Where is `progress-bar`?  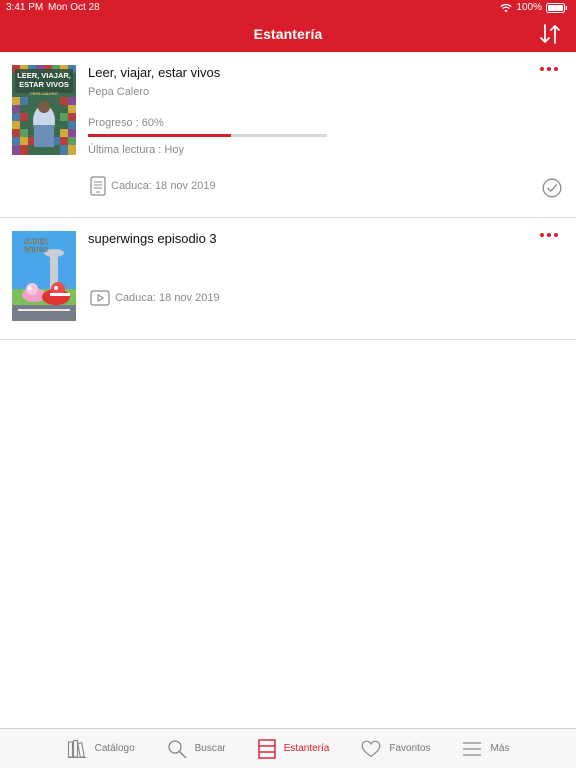
progress-bar is located at coordinates (207, 135).